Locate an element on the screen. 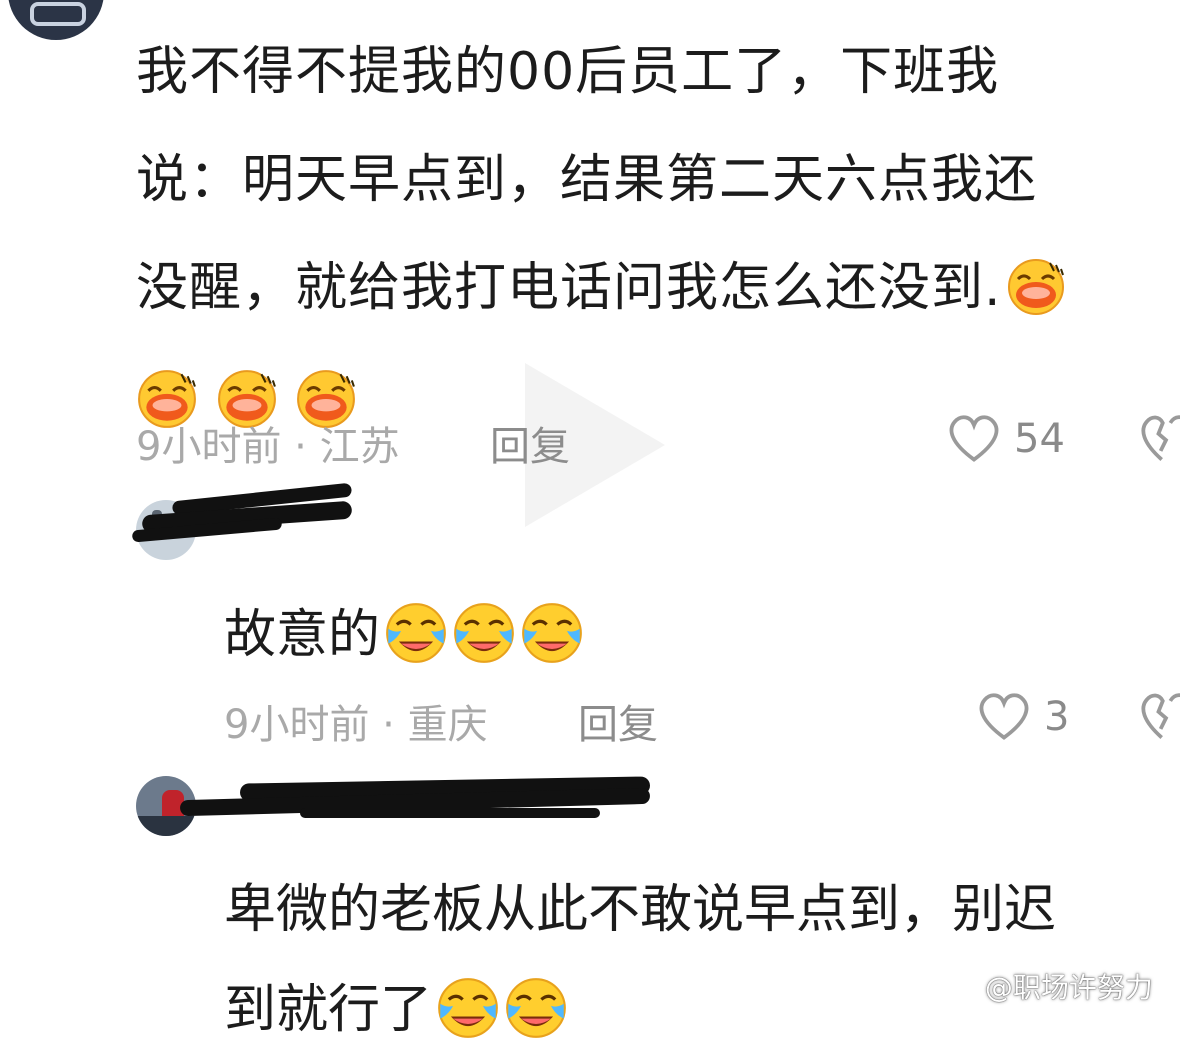 The width and height of the screenshot is (1180, 1060). comment-line: 说：明天早点到，结果第二天六点我还 is located at coordinates (587, 180).